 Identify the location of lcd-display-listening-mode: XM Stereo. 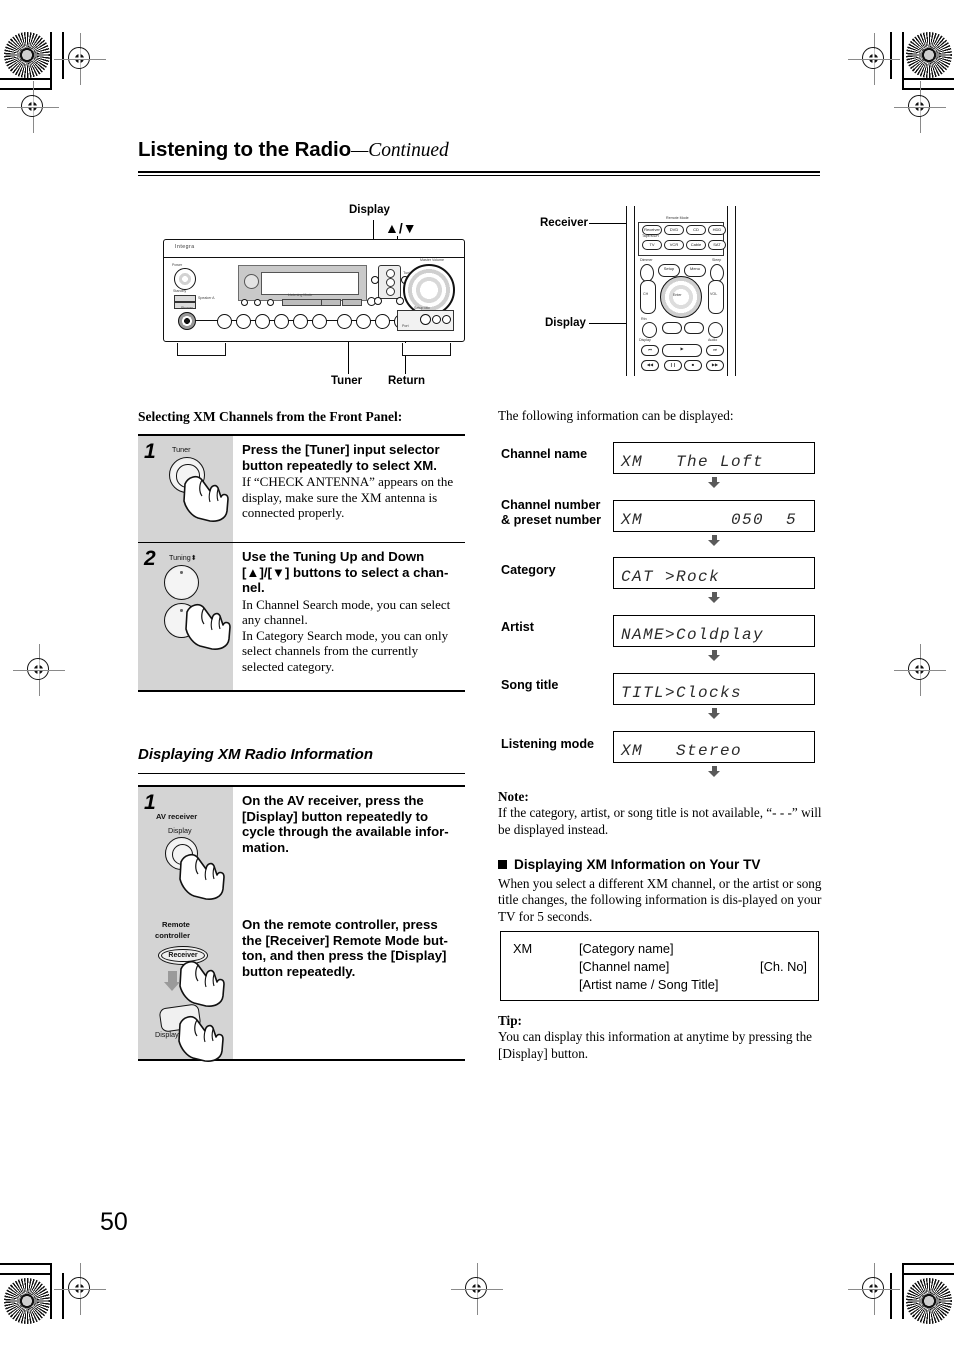
(714, 747).